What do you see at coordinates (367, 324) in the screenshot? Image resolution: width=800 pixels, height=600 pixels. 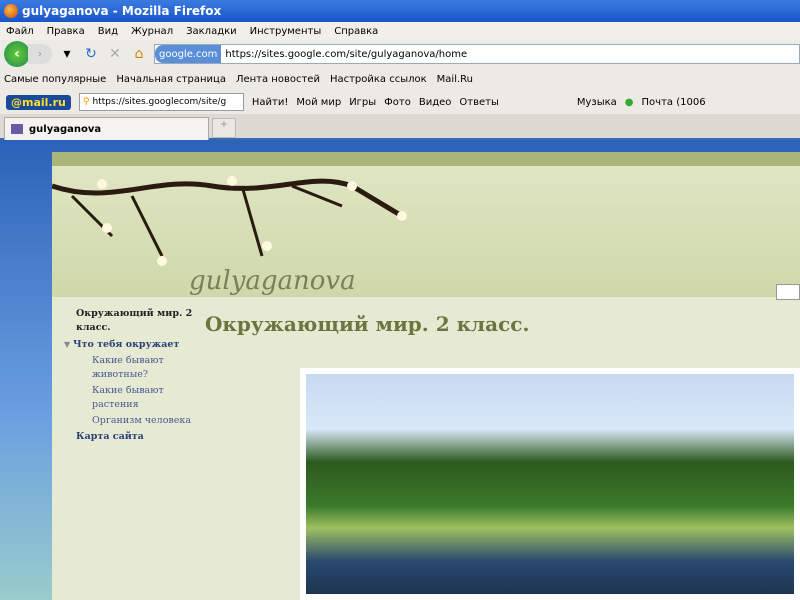 I see `page-title: Окружающий мир. 2 класс.` at bounding box center [367, 324].